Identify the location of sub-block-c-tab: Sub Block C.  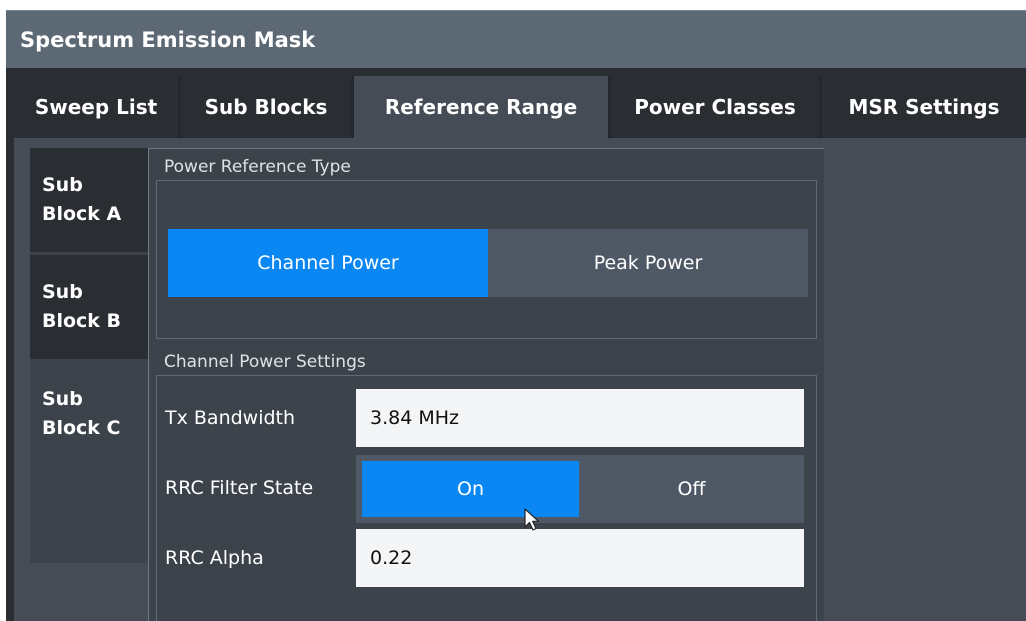
(89, 414).